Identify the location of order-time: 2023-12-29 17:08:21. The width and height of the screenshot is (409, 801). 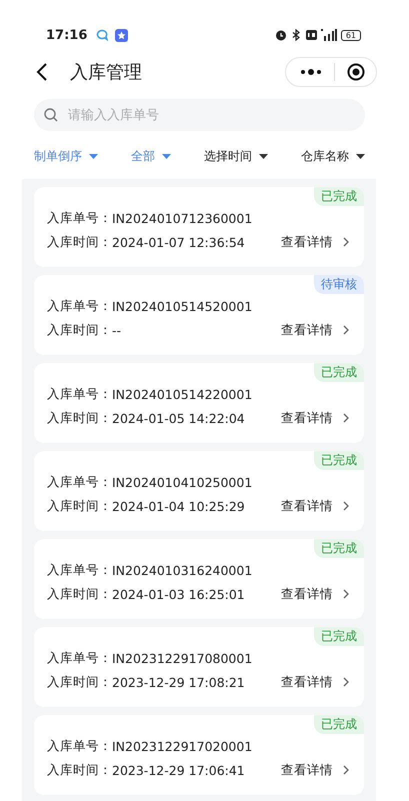
(179, 682).